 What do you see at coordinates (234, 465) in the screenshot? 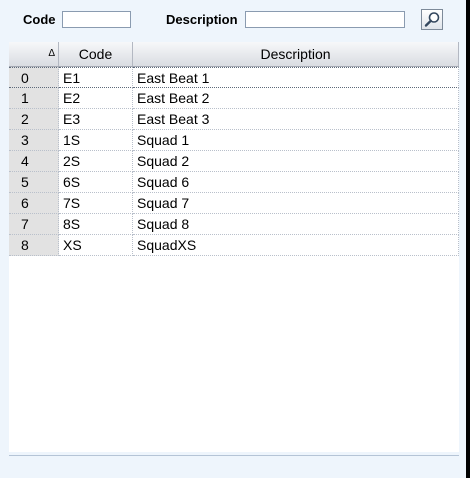
I see `status-bar` at bounding box center [234, 465].